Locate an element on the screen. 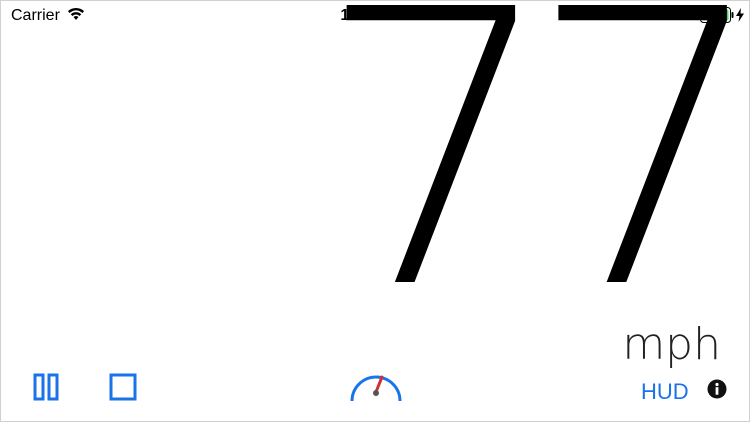  pause-button is located at coordinates (47, 387).